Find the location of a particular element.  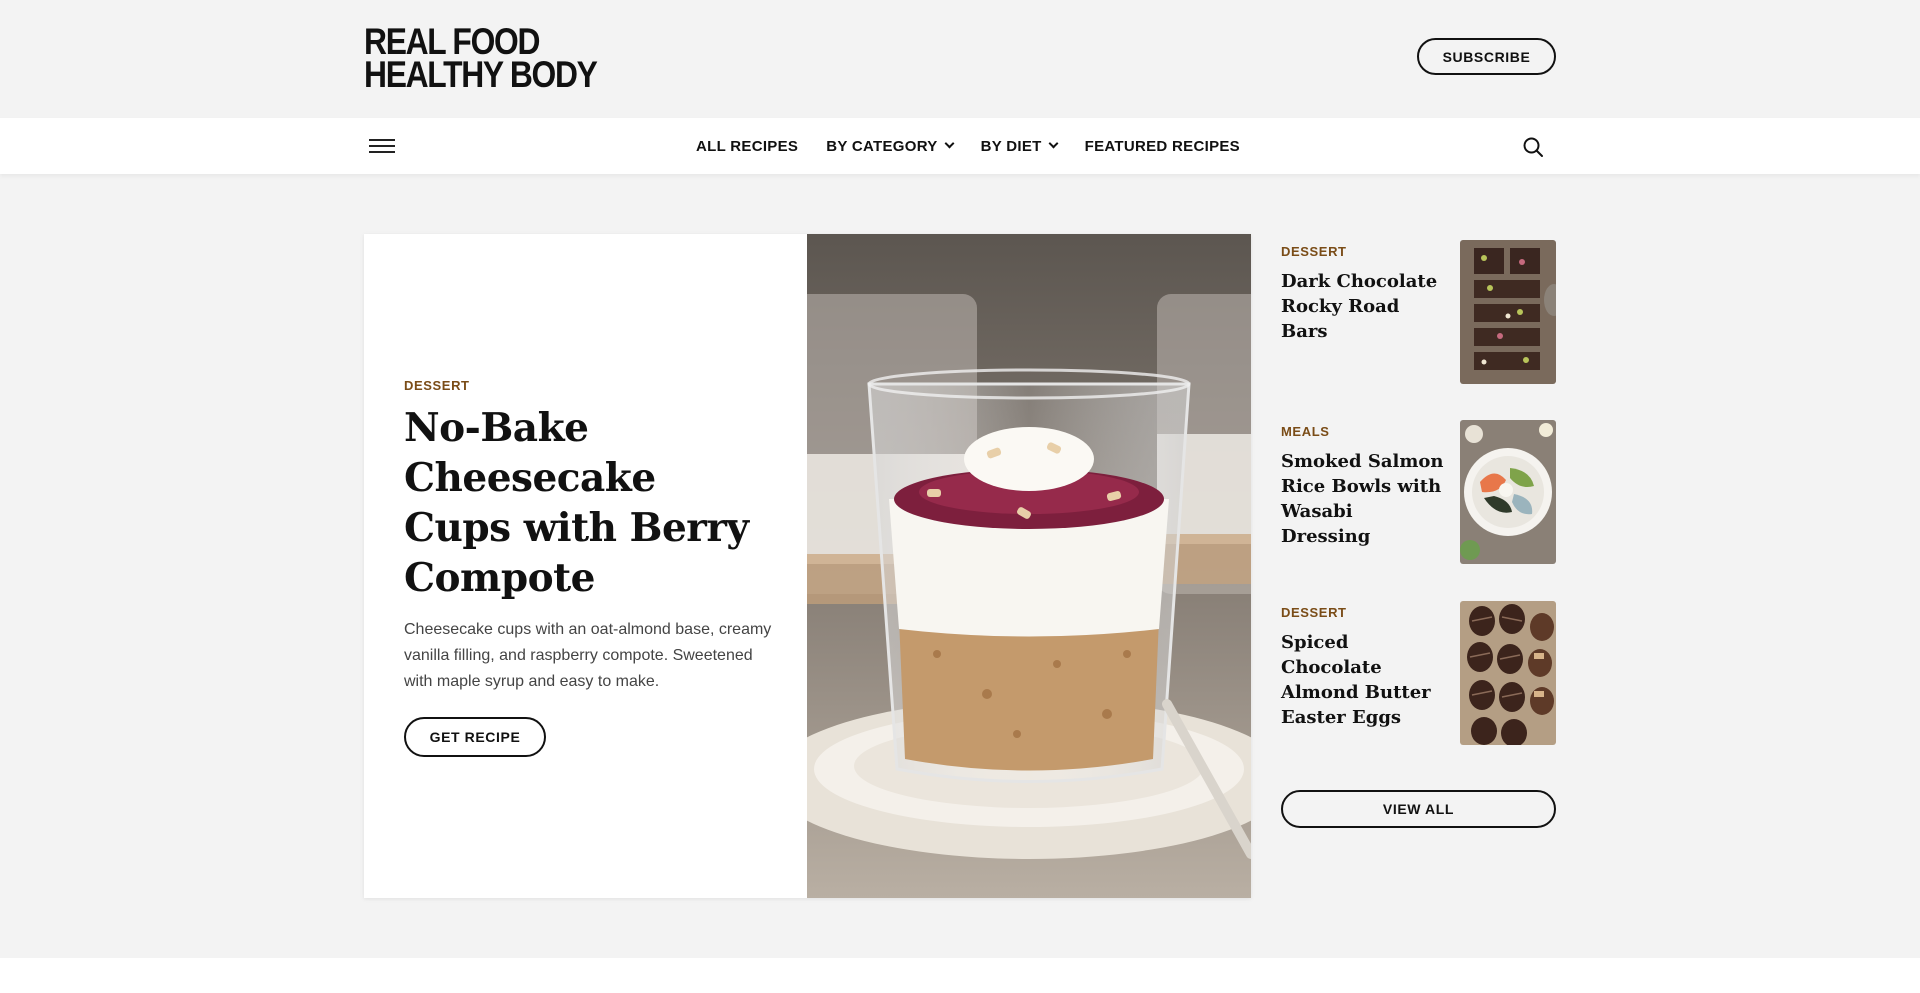

nav-item-featured-recipes: FEATURED RECIPES is located at coordinates (1162, 146).